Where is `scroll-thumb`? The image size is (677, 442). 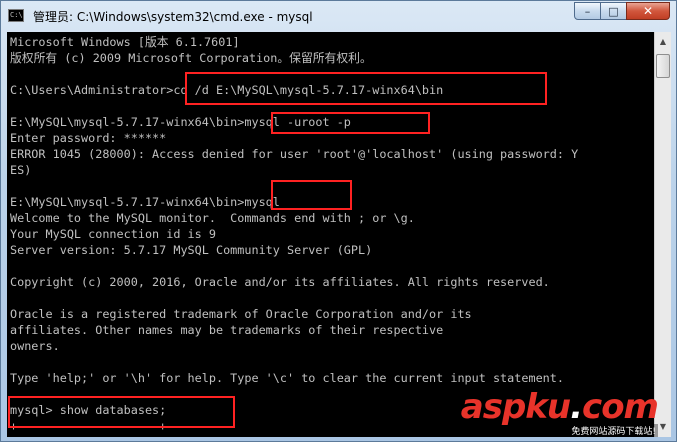
scroll-thumb is located at coordinates (663, 66).